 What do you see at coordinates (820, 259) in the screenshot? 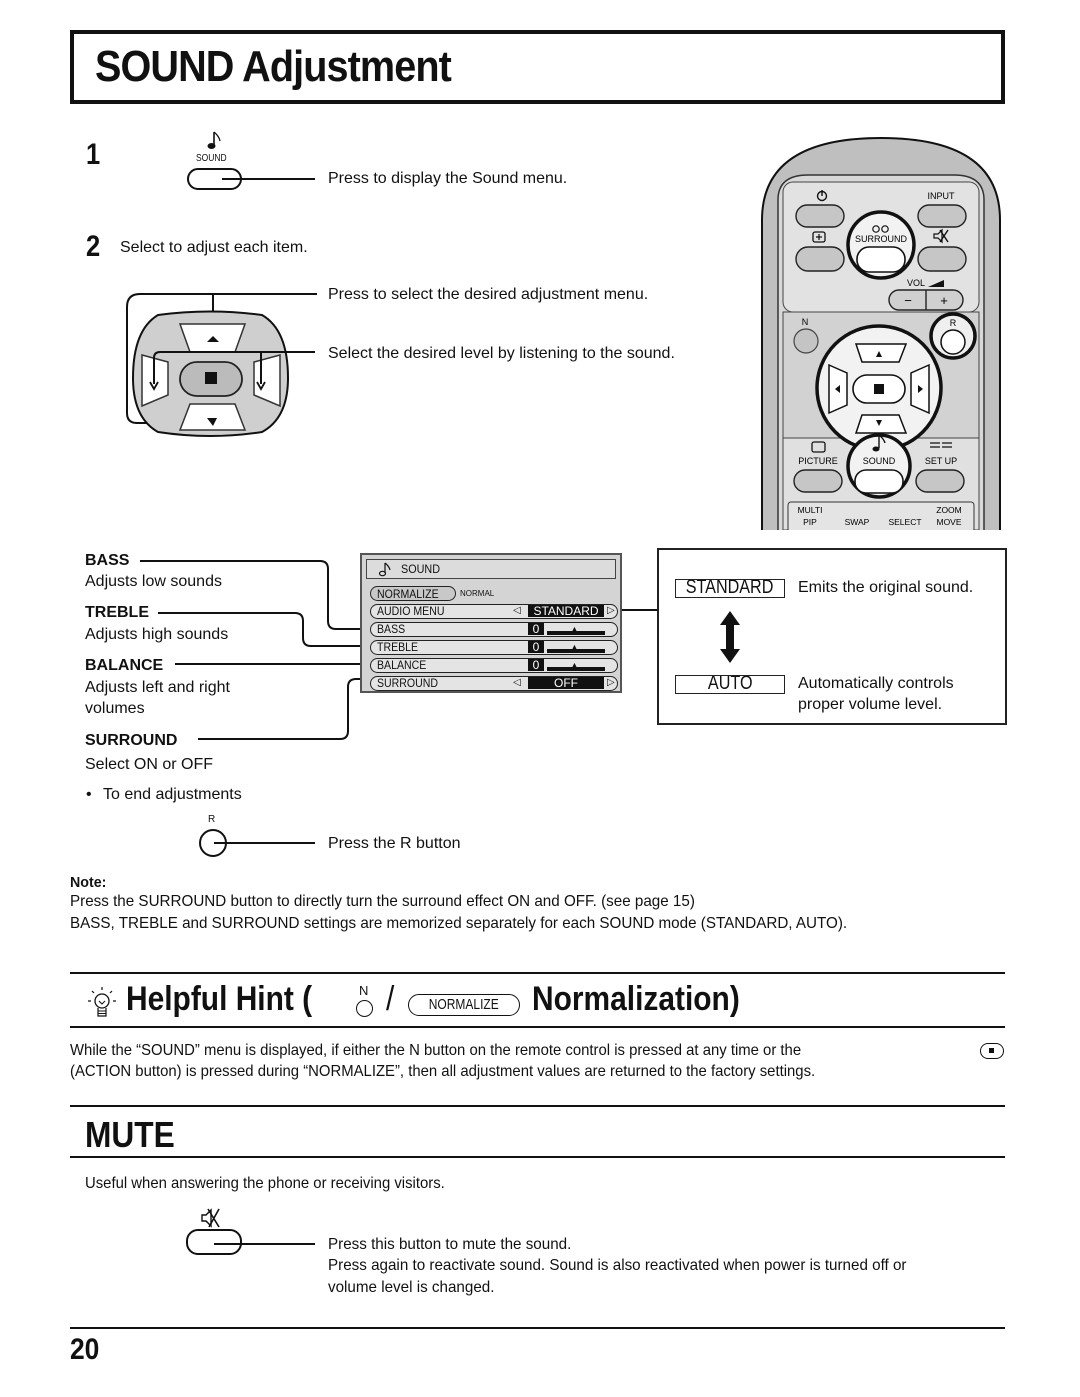
I see `remote-pip-button` at bounding box center [820, 259].